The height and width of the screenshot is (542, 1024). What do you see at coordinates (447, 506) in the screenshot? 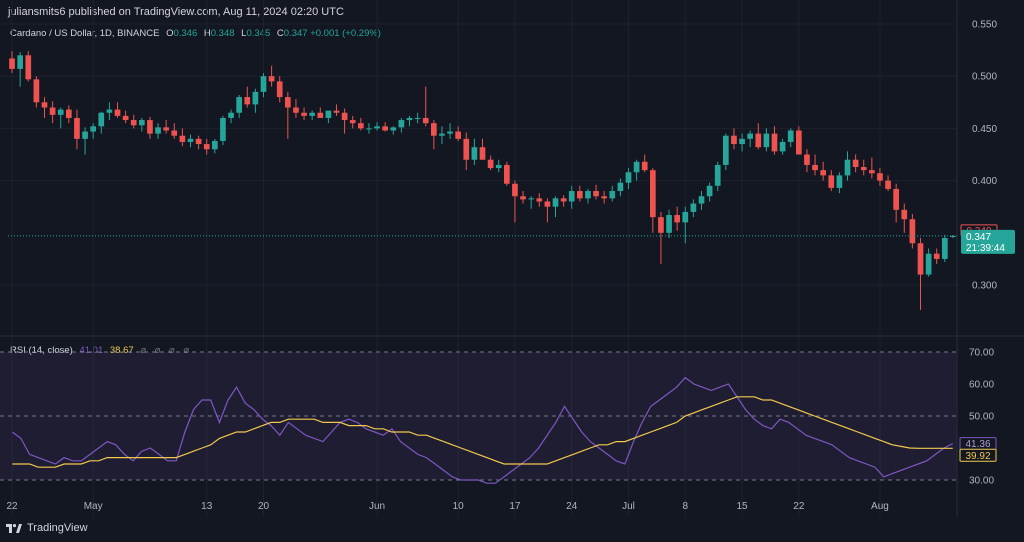
I see `time-axis: 22 May 13 20 Jun 10 17 24 Jul 8 15 22 Aug` at bounding box center [447, 506].